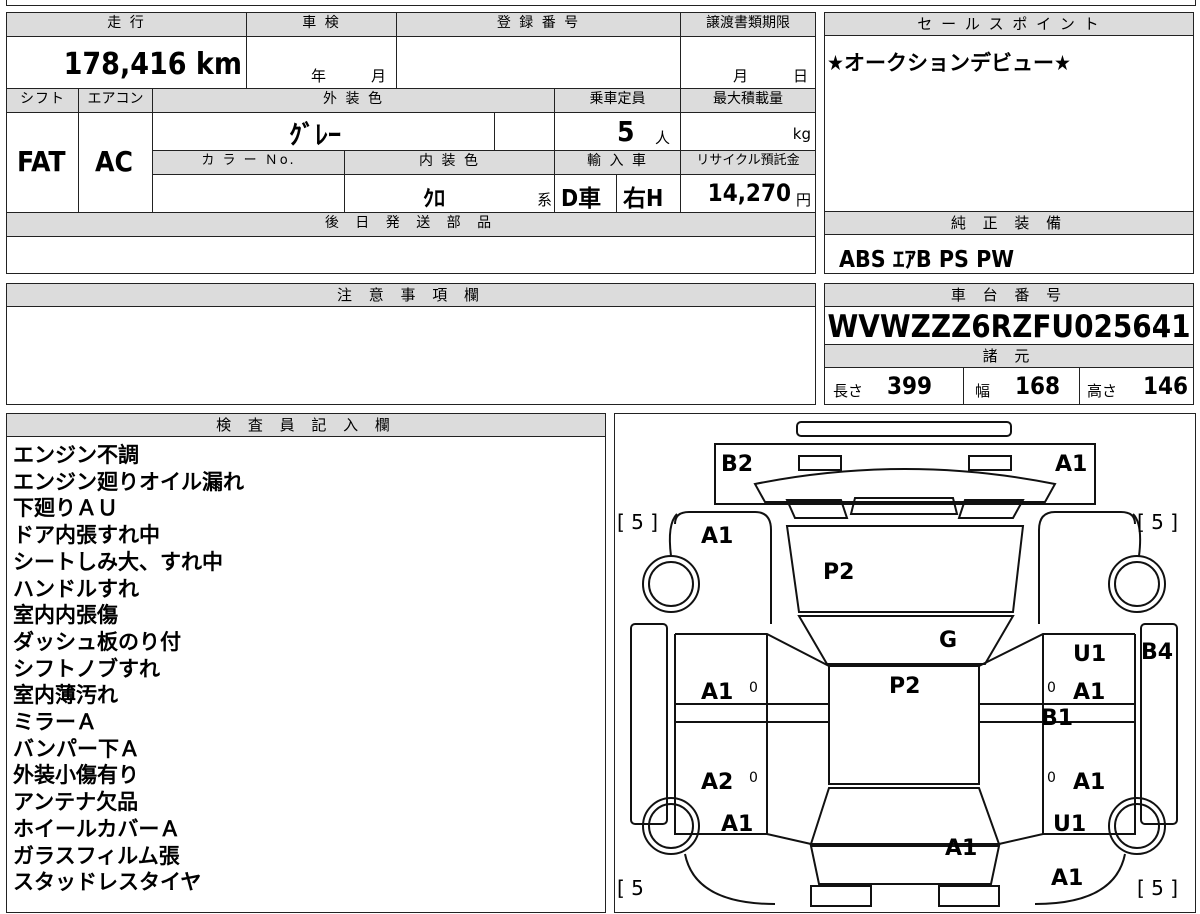 The width and height of the screenshot is (1200, 914). What do you see at coordinates (450, 194) in the screenshot?
I see `int-color-cell: ｸﾛ 系` at bounding box center [450, 194].